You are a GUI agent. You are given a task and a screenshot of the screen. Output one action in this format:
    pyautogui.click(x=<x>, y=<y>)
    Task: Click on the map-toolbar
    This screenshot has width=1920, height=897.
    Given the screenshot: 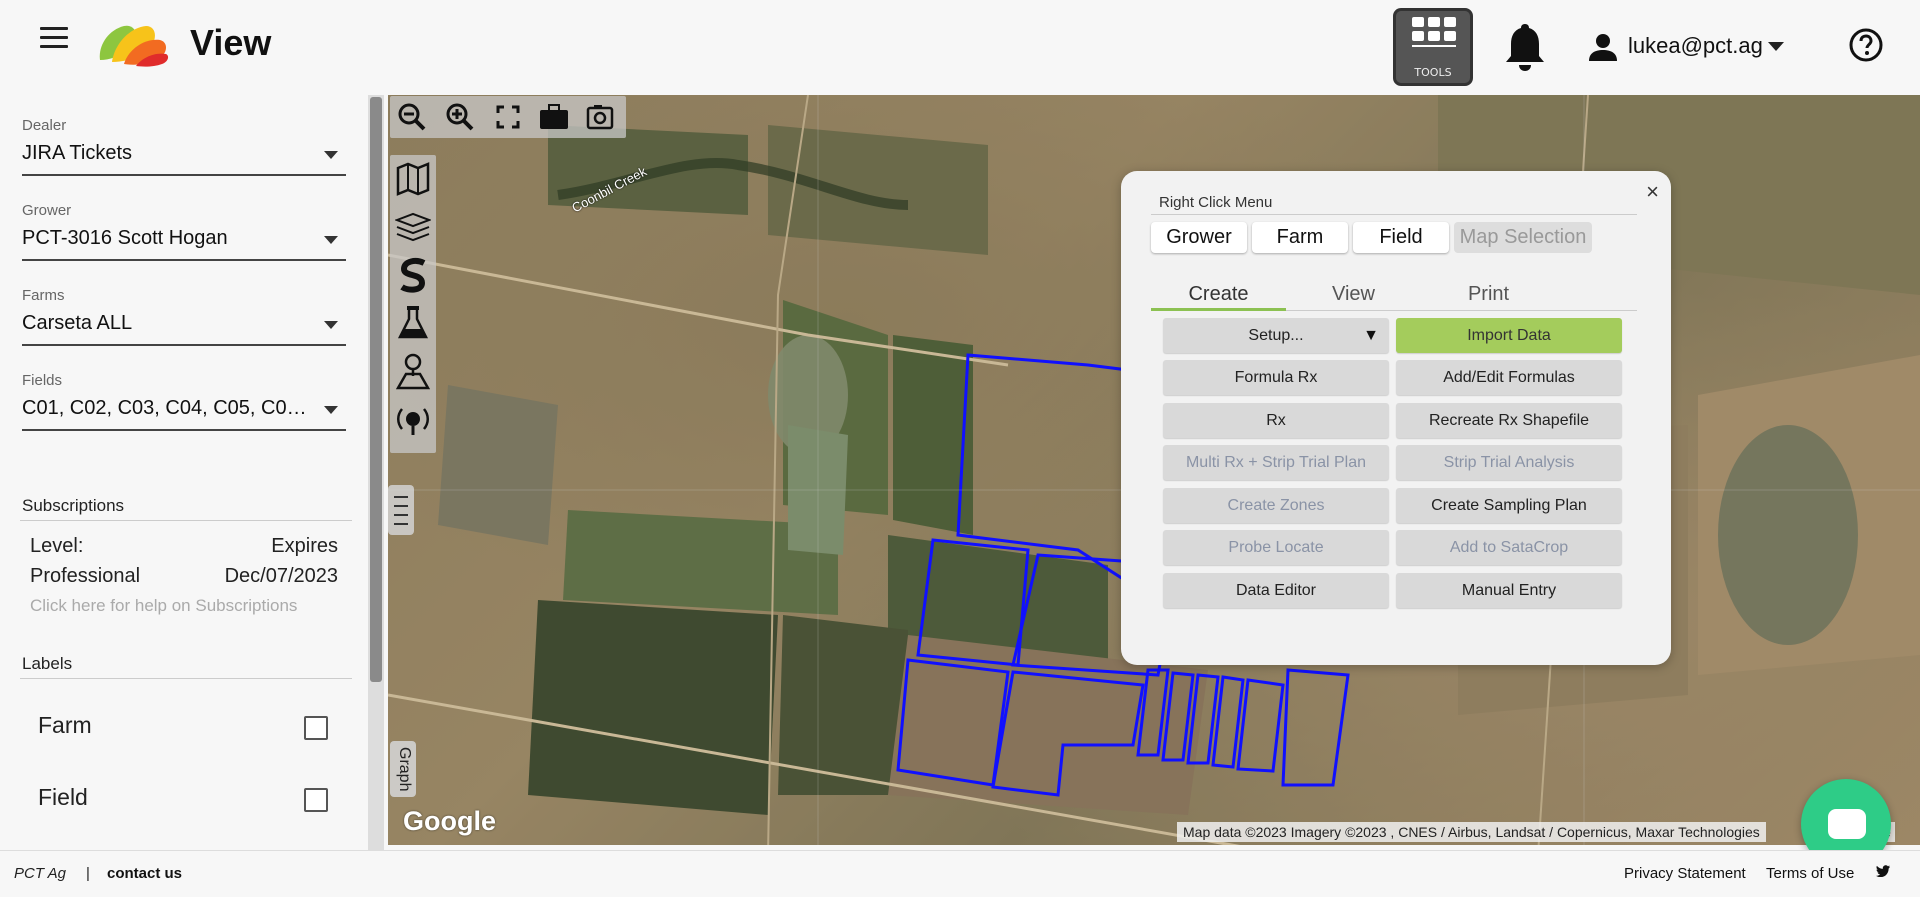 What is the action you would take?
    pyautogui.click(x=508, y=117)
    